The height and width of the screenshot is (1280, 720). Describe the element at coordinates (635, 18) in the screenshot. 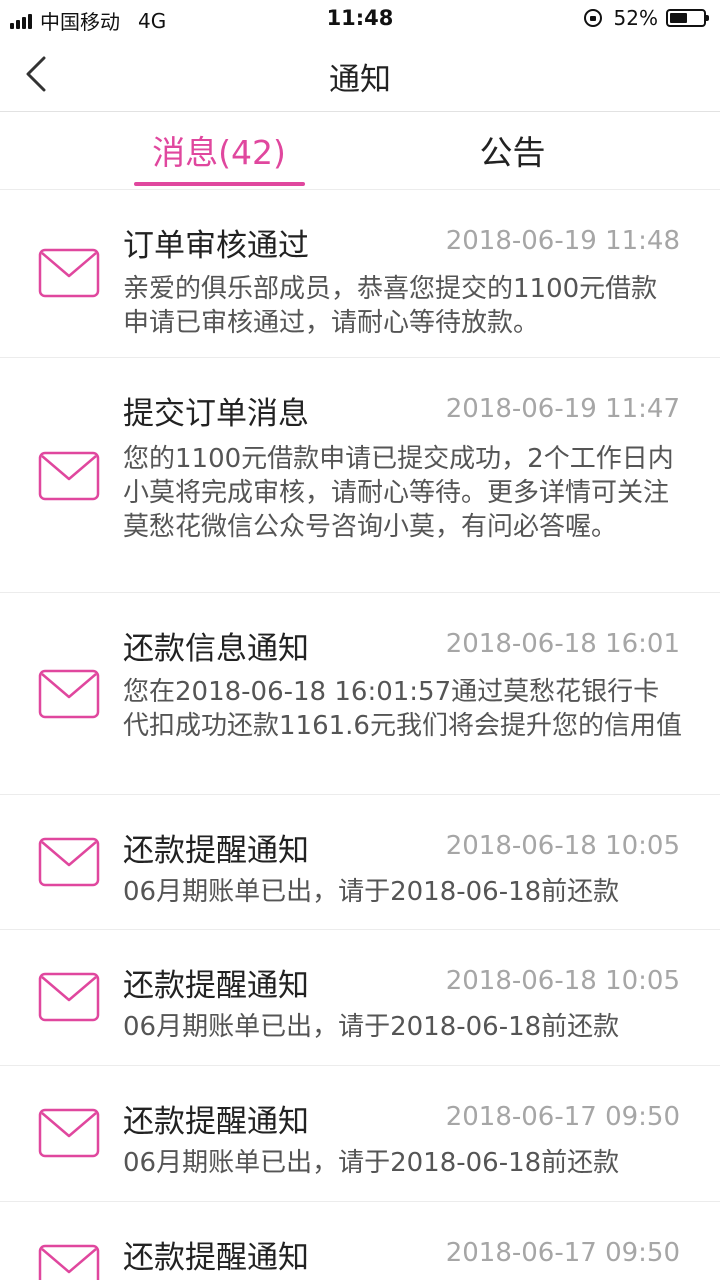

I see `battery-percent: 52%` at that location.